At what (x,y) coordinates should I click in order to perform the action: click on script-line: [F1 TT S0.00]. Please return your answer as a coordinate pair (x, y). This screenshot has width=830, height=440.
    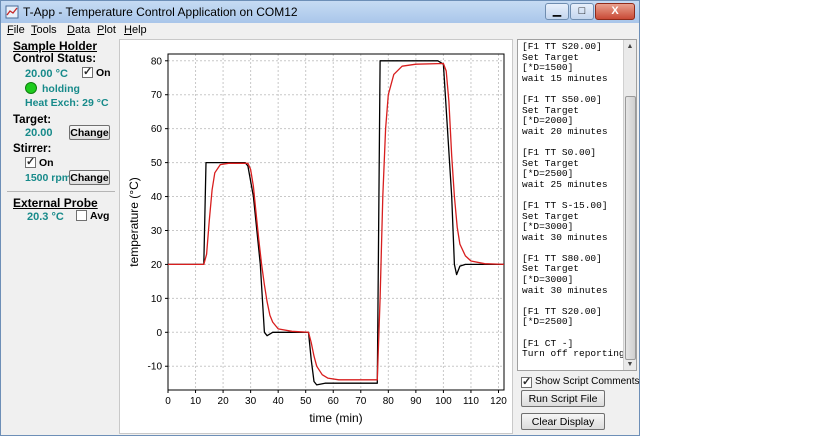
    Looking at the image, I should click on (559, 152).